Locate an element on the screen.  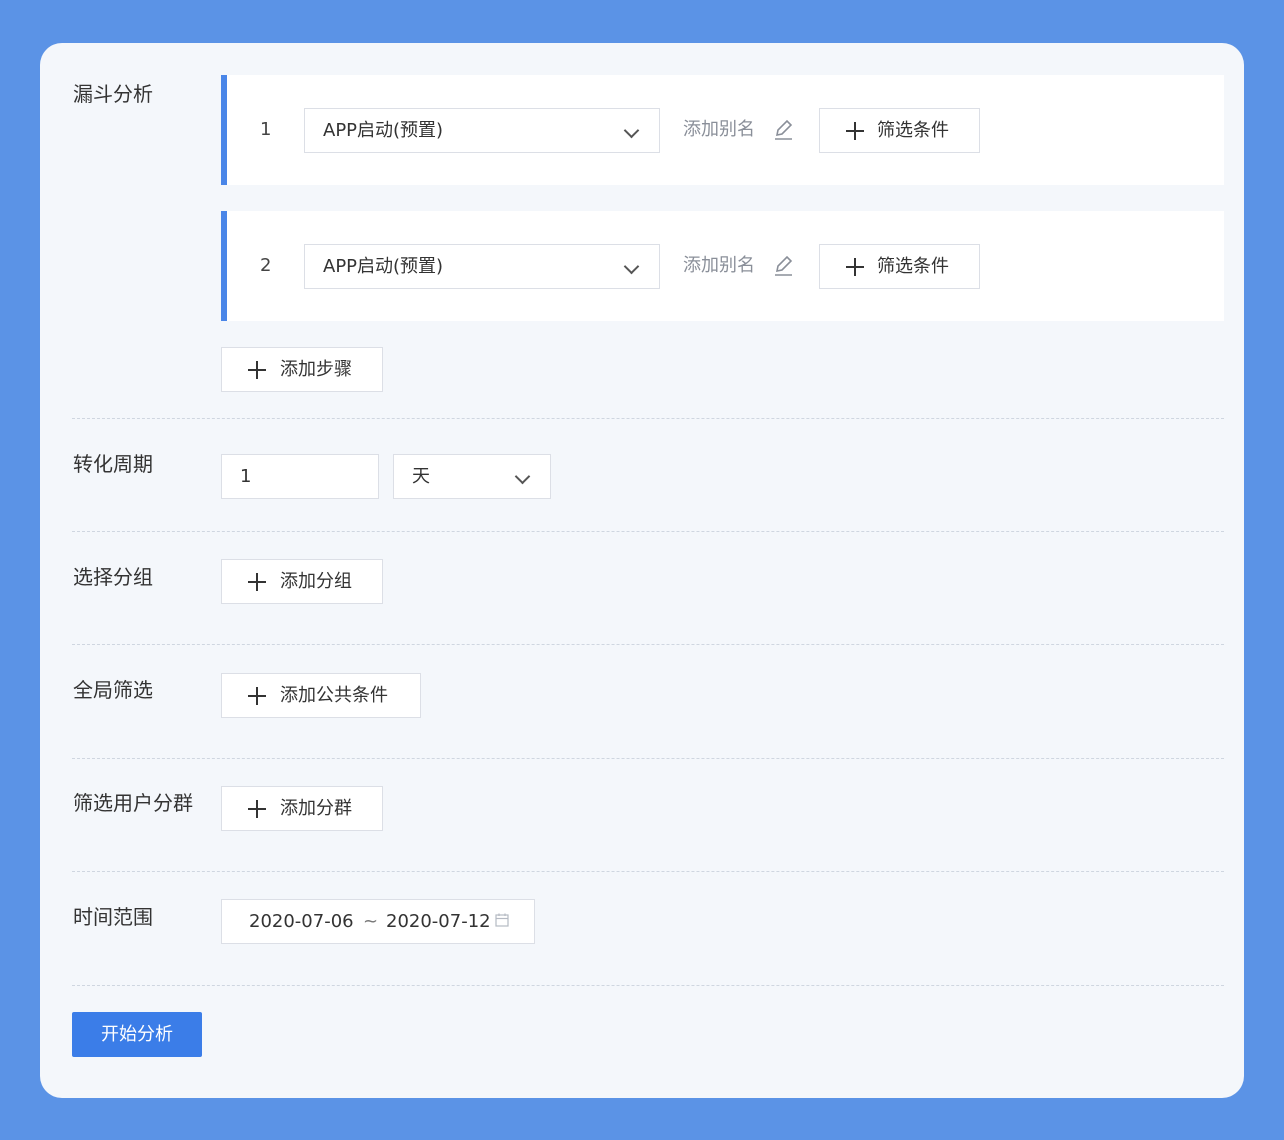
step-number: 1 is located at coordinates (266, 129).